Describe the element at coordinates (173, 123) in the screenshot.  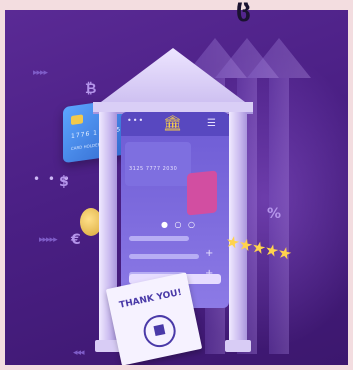
I see `bank-icon: 🏛` at that location.